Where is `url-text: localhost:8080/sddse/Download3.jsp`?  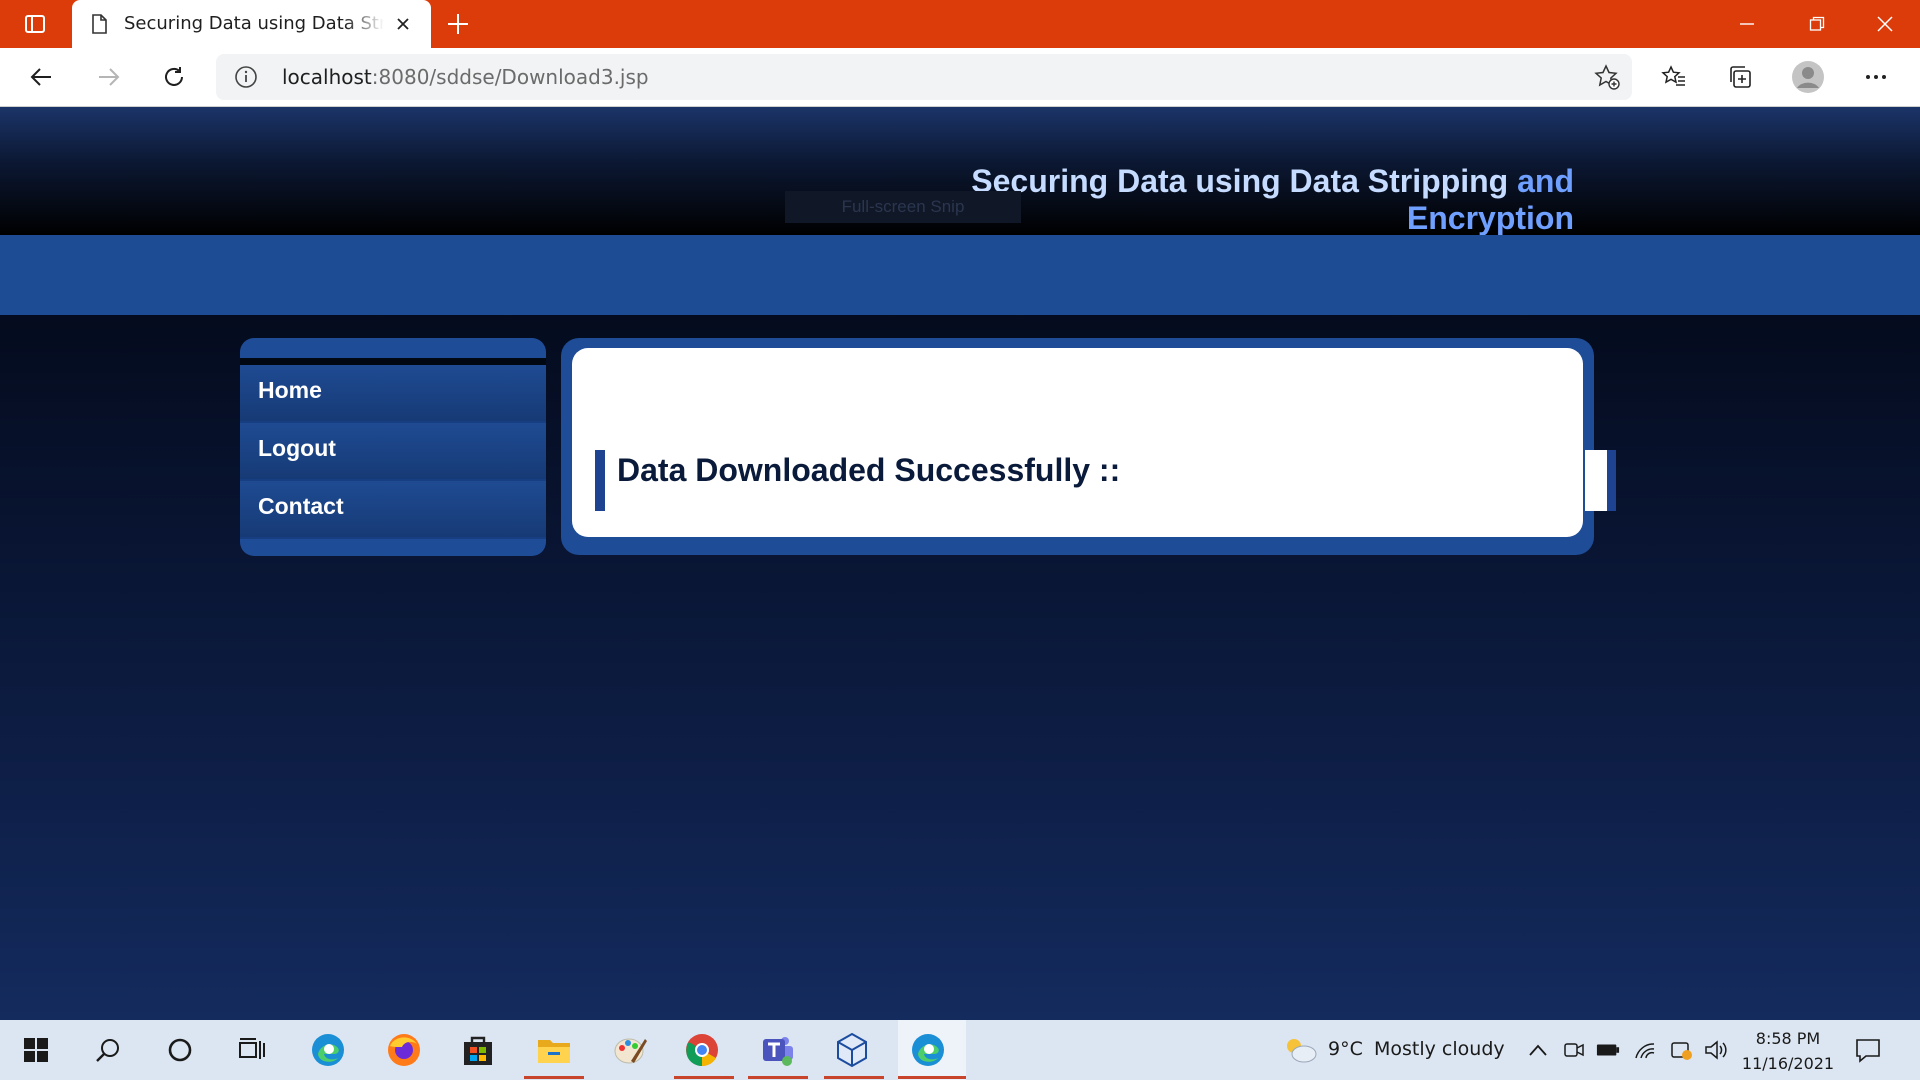
url-text: localhost:8080/sddse/Download3.jsp is located at coordinates (465, 77).